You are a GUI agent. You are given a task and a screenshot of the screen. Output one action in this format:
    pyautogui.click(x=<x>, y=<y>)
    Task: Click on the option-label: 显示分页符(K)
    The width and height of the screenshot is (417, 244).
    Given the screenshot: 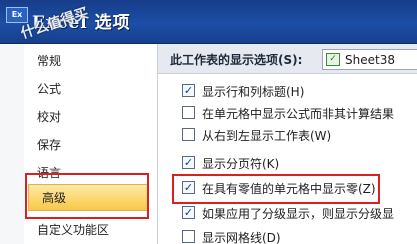 What is the action you would take?
    pyautogui.click(x=241, y=164)
    